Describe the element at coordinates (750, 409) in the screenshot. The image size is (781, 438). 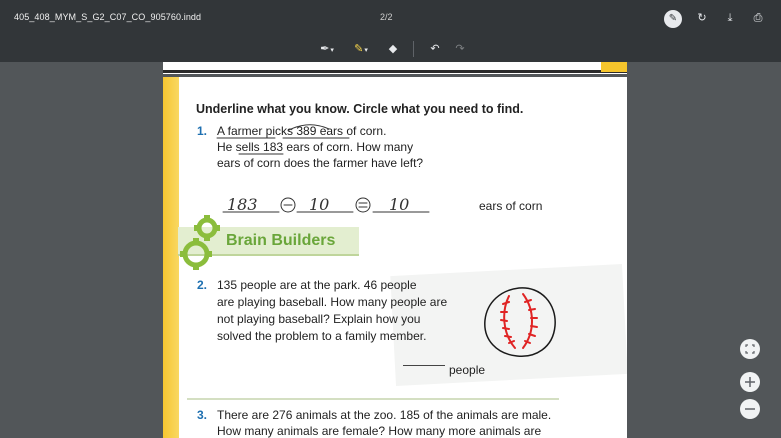
I see `zoom-out-button` at that location.